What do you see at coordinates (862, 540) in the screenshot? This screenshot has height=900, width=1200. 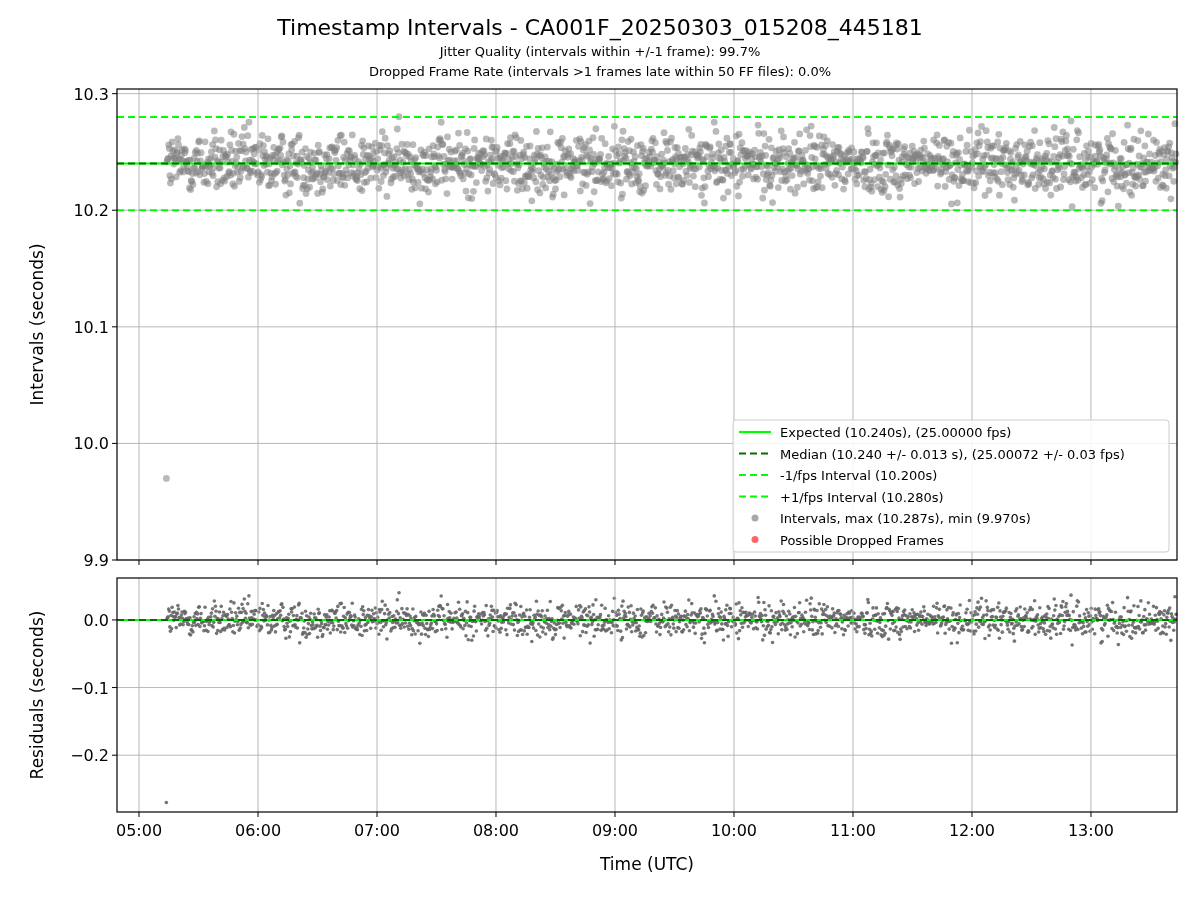 I see `legend-label: Possible Dropped Frames` at bounding box center [862, 540].